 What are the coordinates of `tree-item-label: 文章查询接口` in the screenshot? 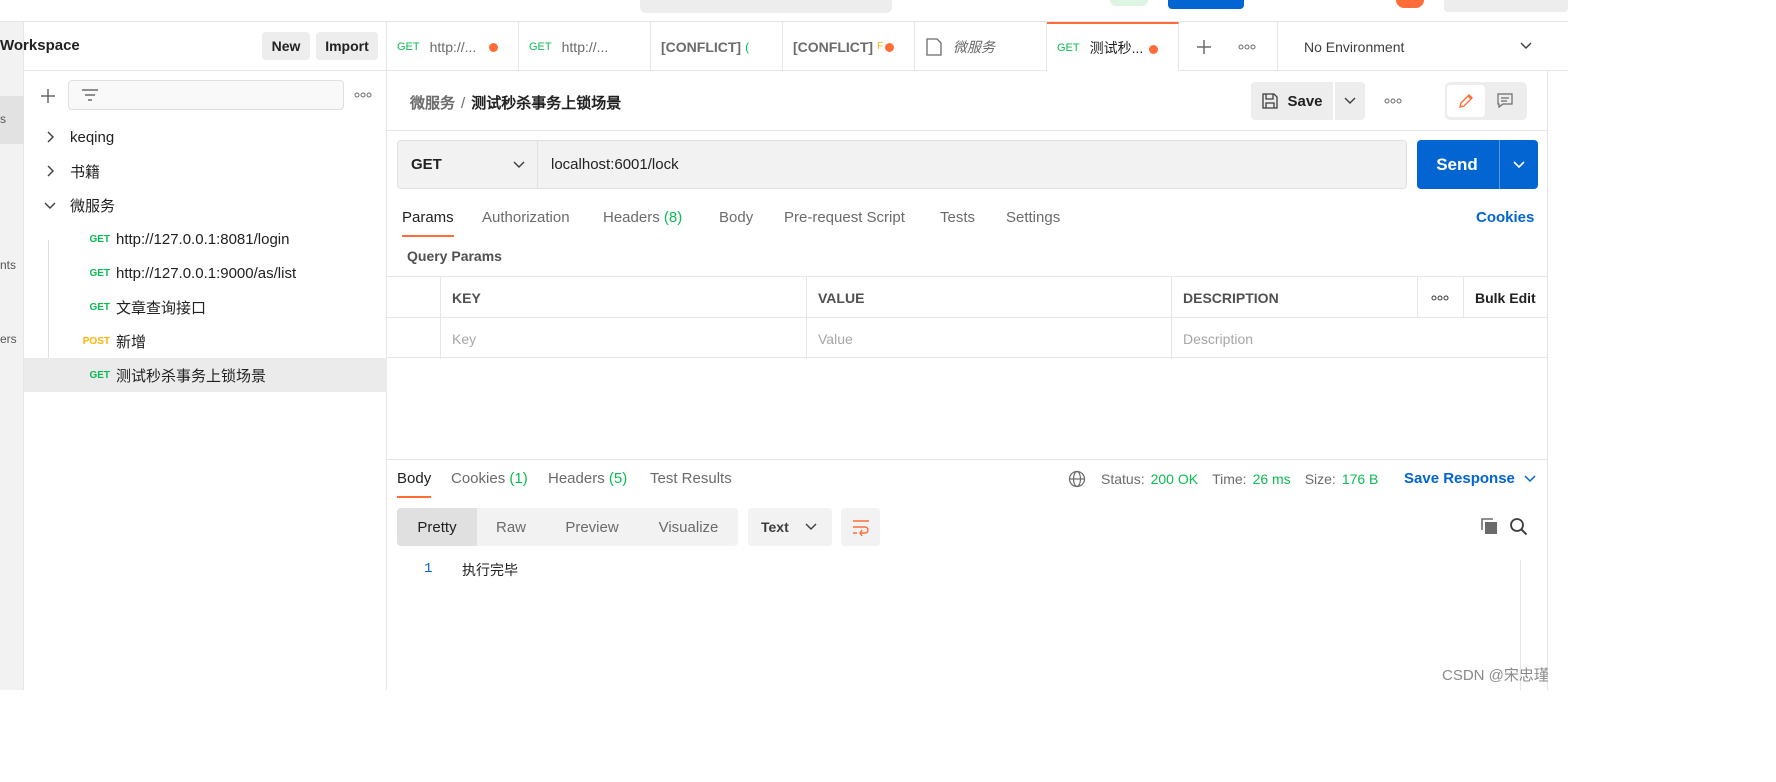 It's located at (161, 308).